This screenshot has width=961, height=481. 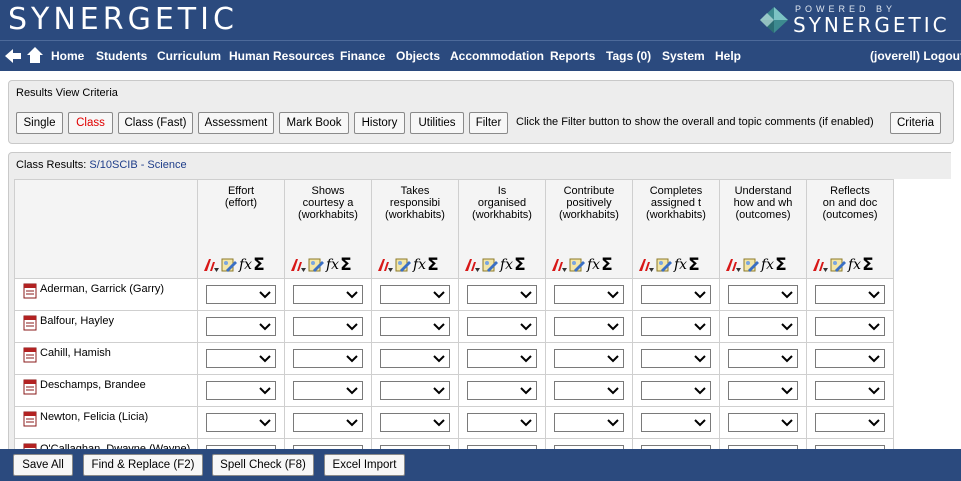 I want to click on nav-students: Students, so click(x=121, y=56).